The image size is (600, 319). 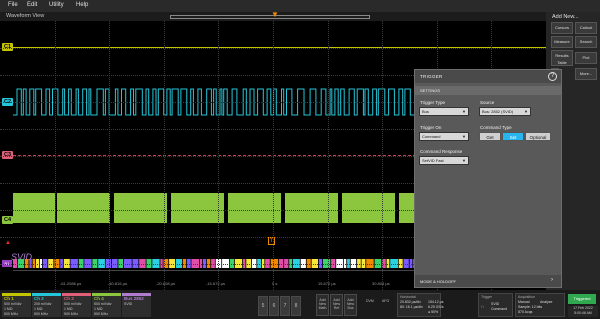 I want to click on acquisition-line: Sample: 12 bits, so click(x=530, y=307).